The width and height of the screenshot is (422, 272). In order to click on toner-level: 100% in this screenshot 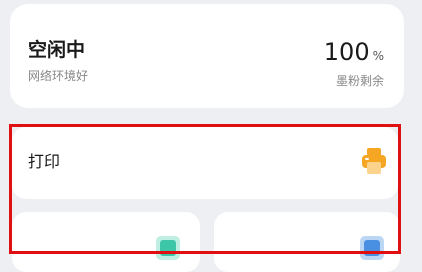, I will do `click(354, 52)`.